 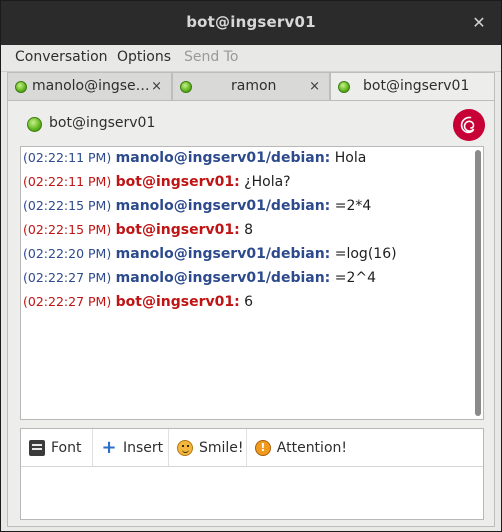 I want to click on smile-button: Smile!, so click(x=208, y=447).